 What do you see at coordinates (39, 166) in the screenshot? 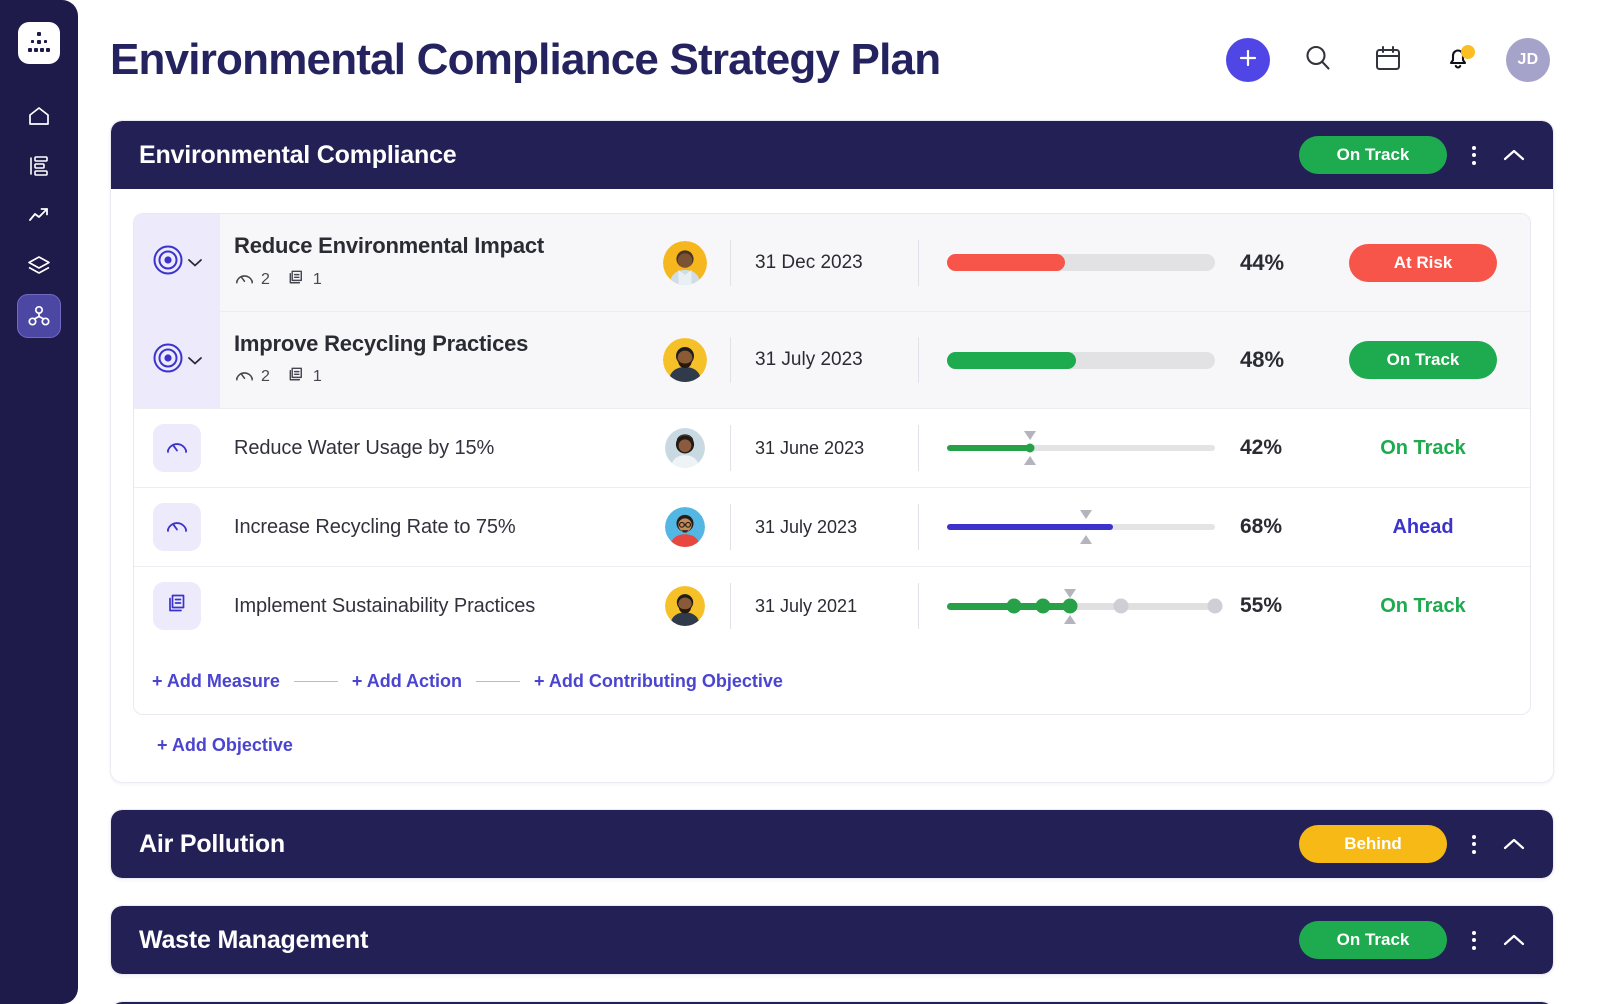
I see `sidebar-item-plans` at bounding box center [39, 166].